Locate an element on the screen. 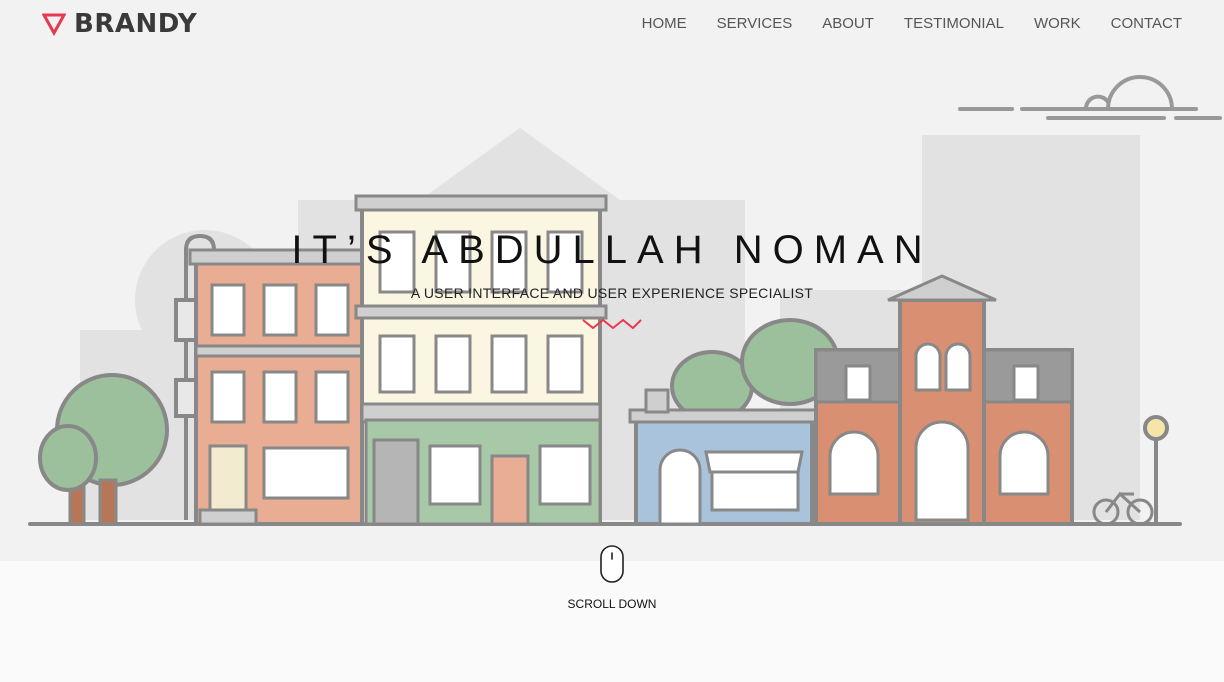 The image size is (1224, 682). nav-item-services: SERVICES is located at coordinates (755, 23).